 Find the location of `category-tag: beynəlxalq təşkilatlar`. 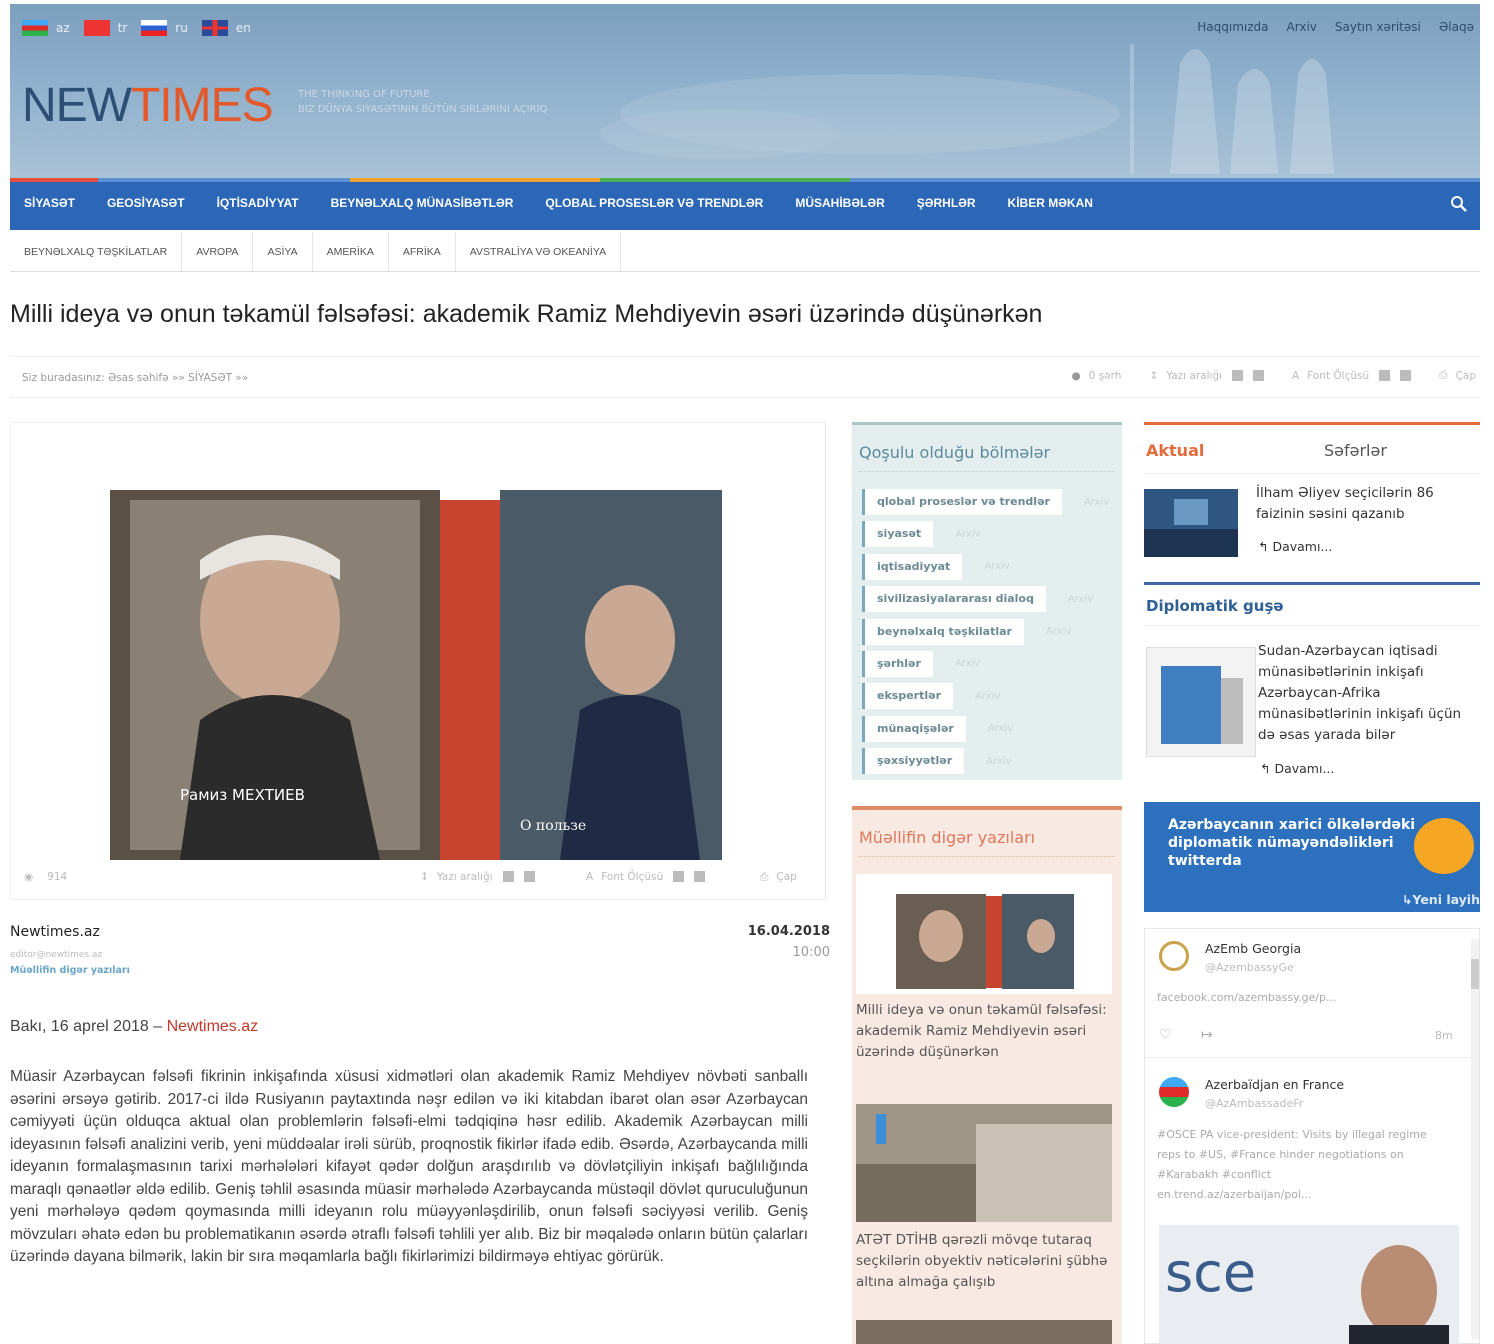

category-tag: beynəlxalq təşkilatlar is located at coordinates (943, 631).